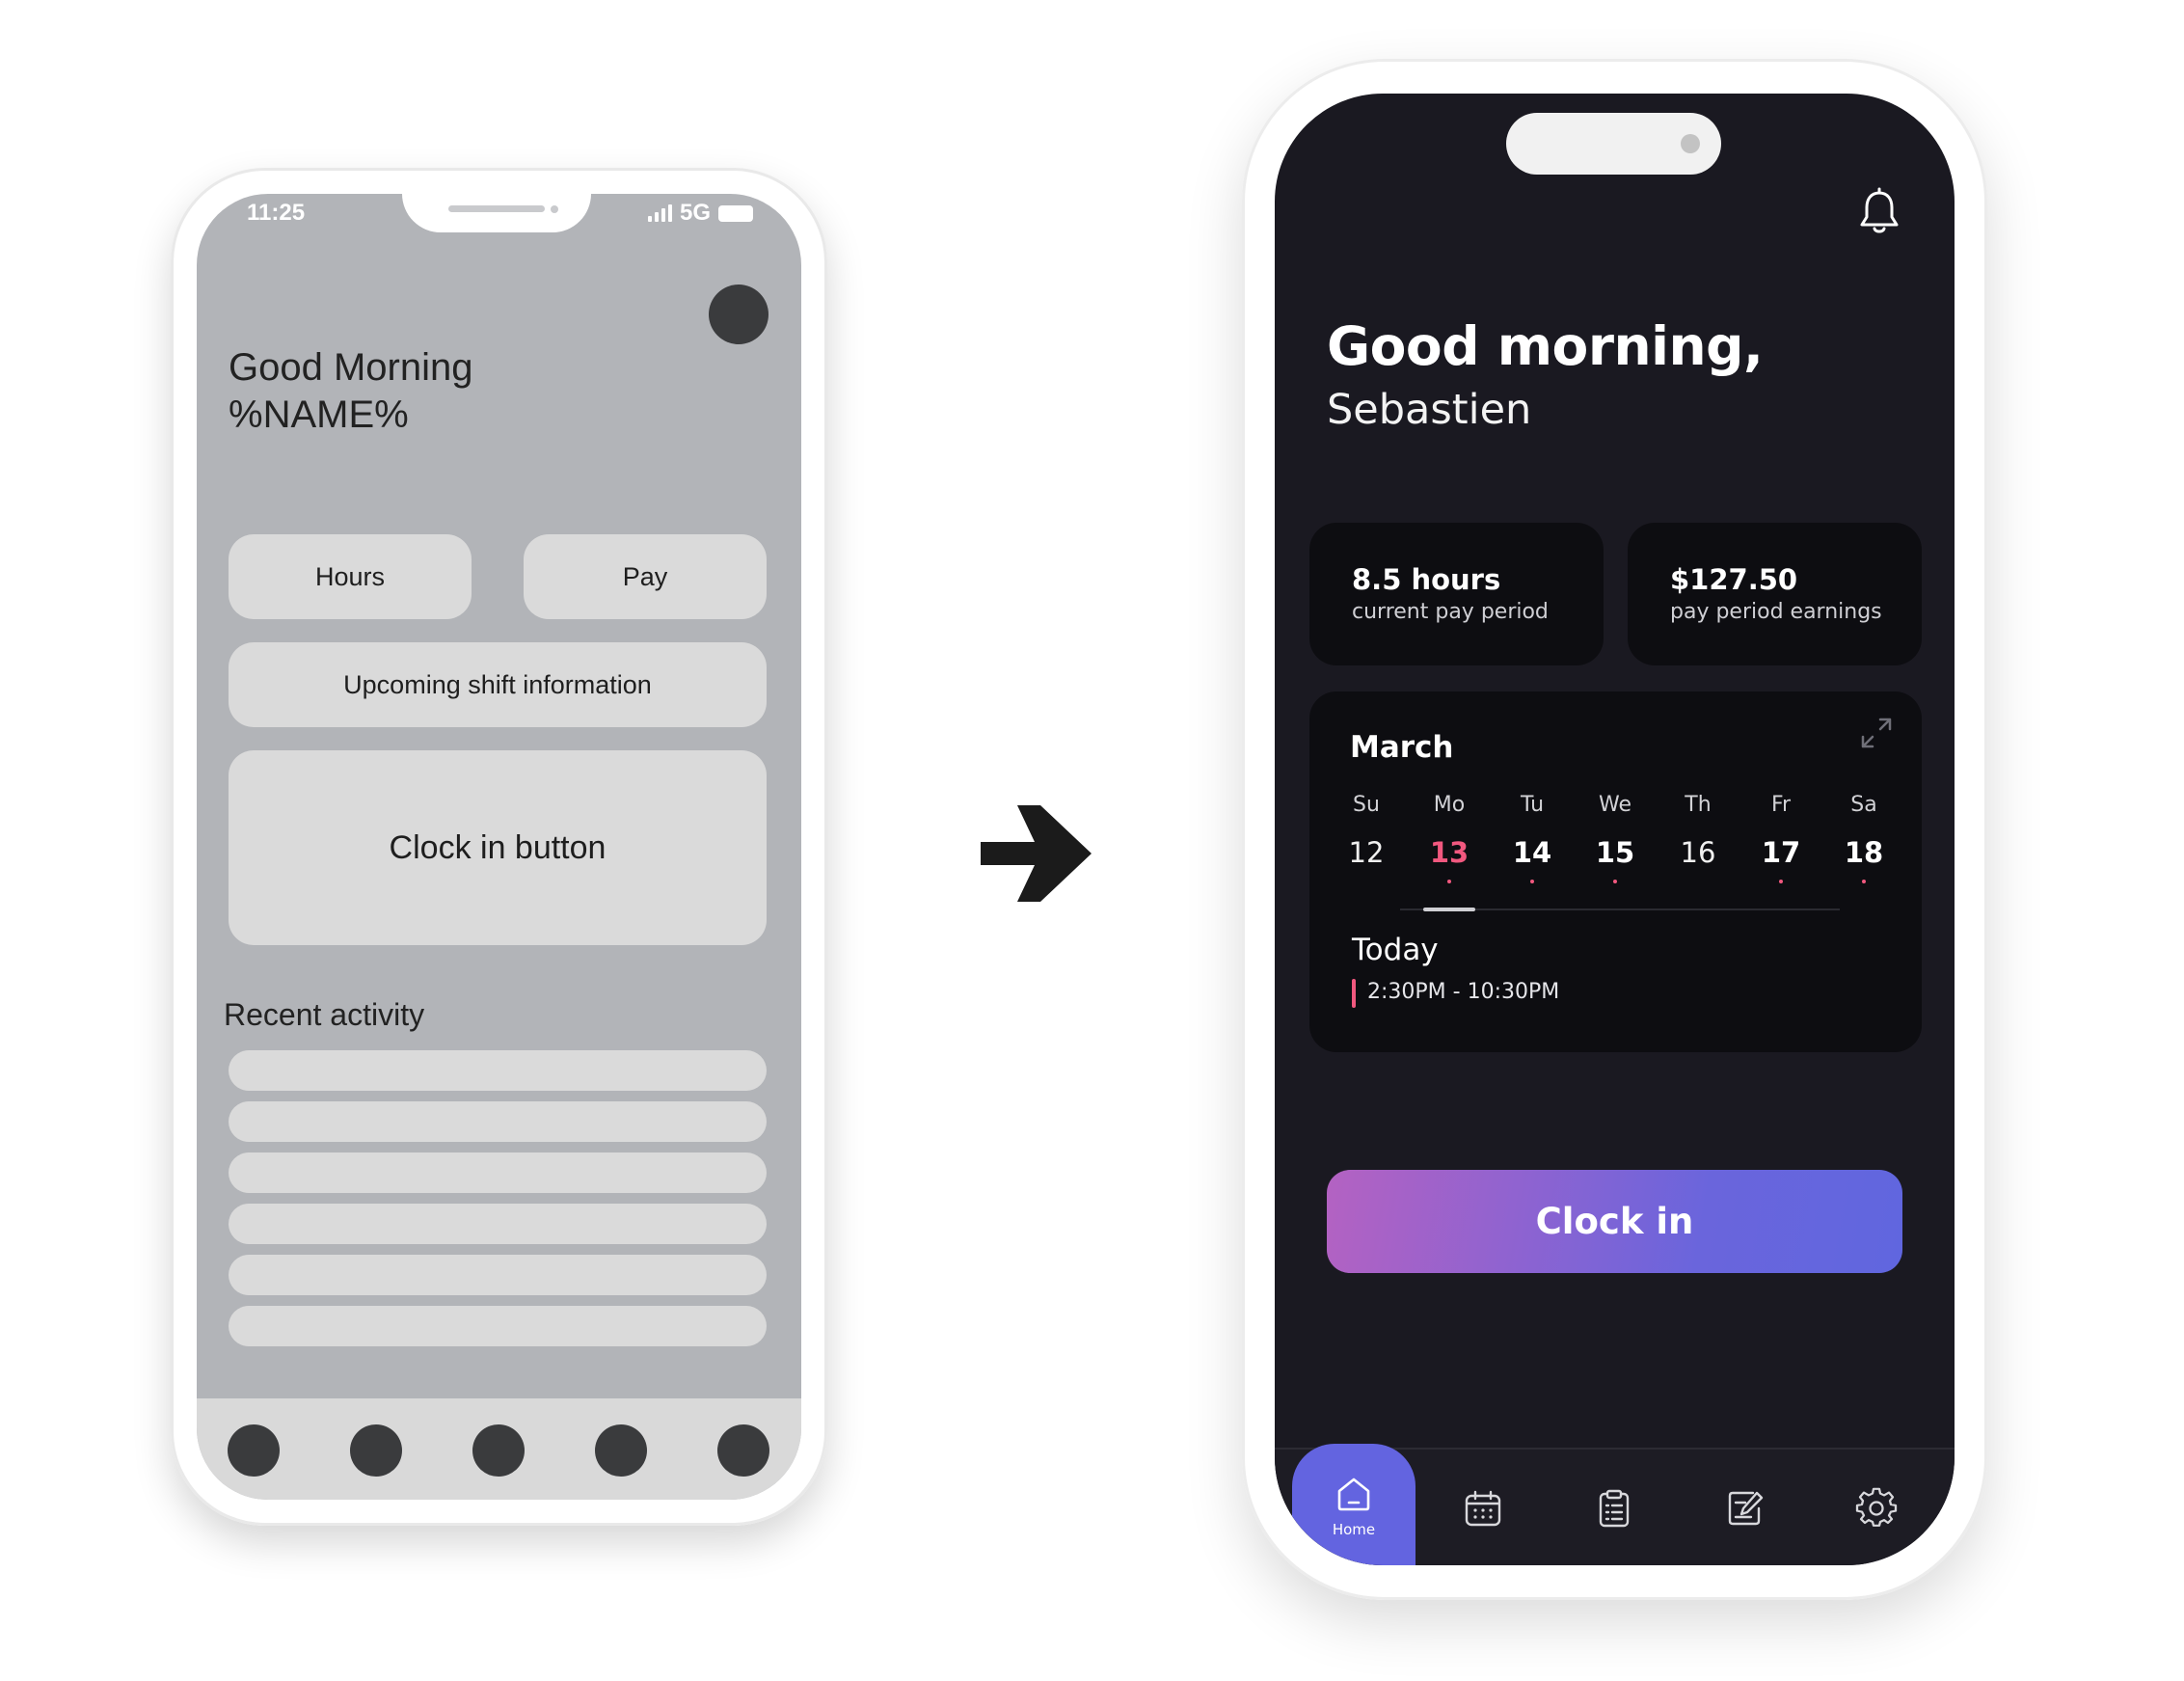 Image resolution: width=2184 pixels, height=1681 pixels. Describe the element at coordinates (1366, 805) in the screenshot. I see `weekday-su: Su` at that location.